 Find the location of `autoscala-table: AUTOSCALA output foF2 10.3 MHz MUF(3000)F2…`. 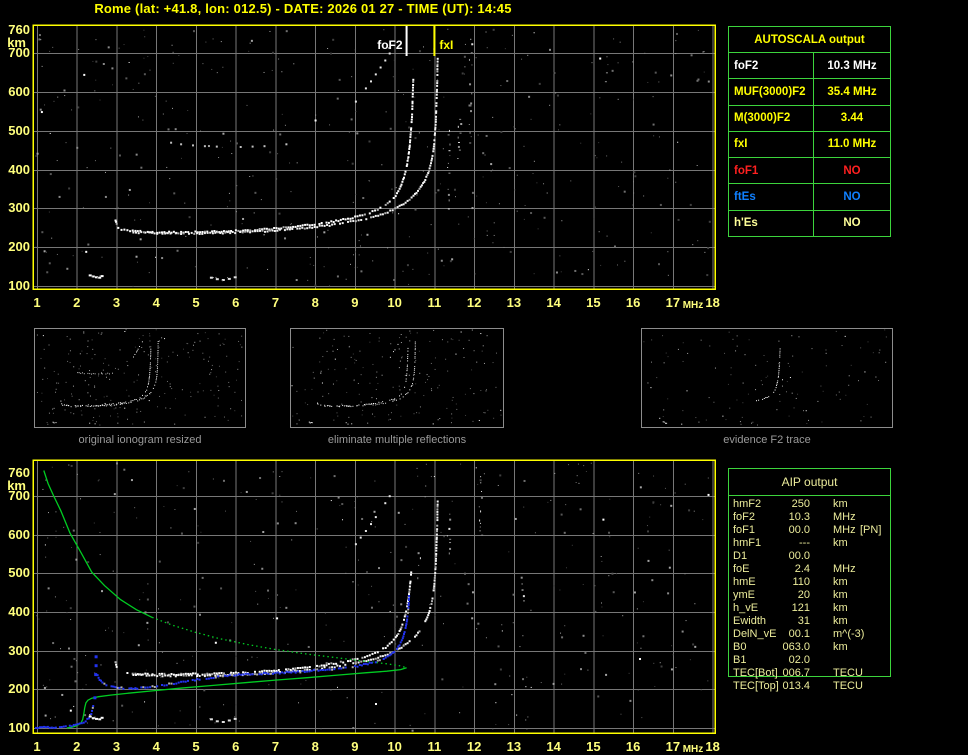

autoscala-table: AUTOSCALA output foF2 10.3 MHz MUF(3000)F2… is located at coordinates (809, 131).